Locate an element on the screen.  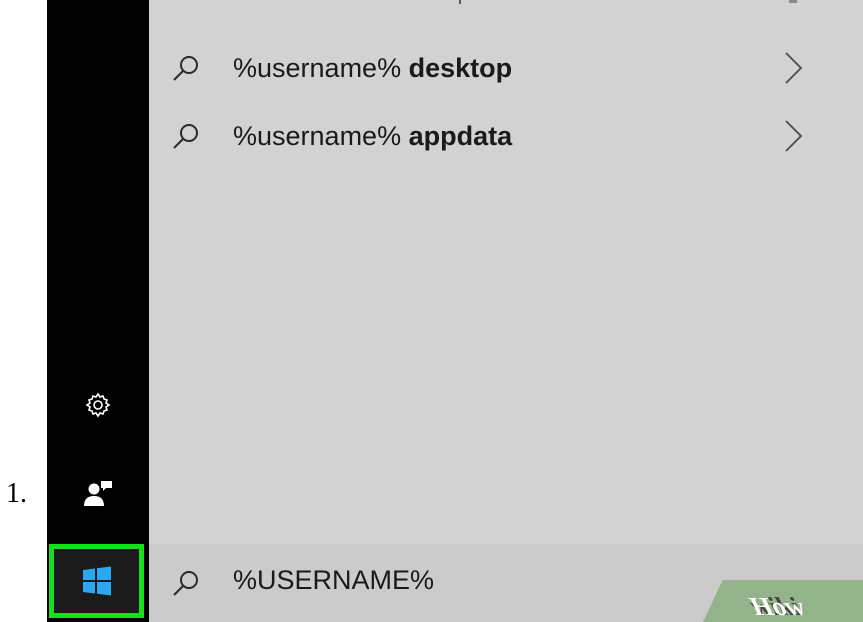
account-button is located at coordinates (98, 493).